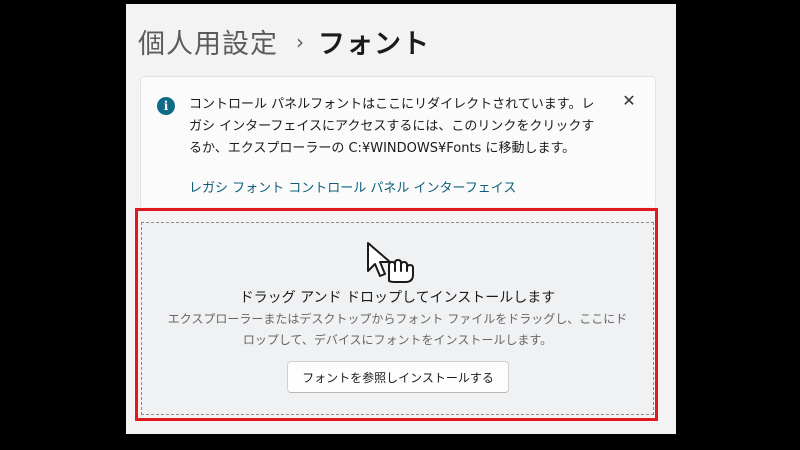  What do you see at coordinates (390, 262) in the screenshot?
I see `drag-cursor-icon` at bounding box center [390, 262].